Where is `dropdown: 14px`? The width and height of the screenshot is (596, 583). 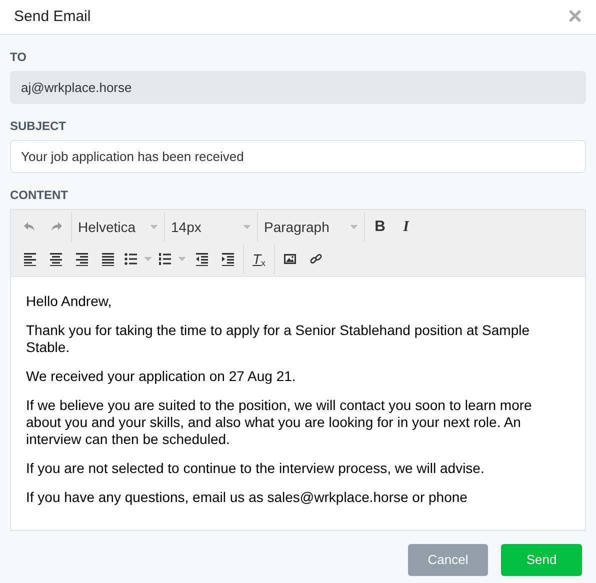 dropdown: 14px is located at coordinates (211, 227).